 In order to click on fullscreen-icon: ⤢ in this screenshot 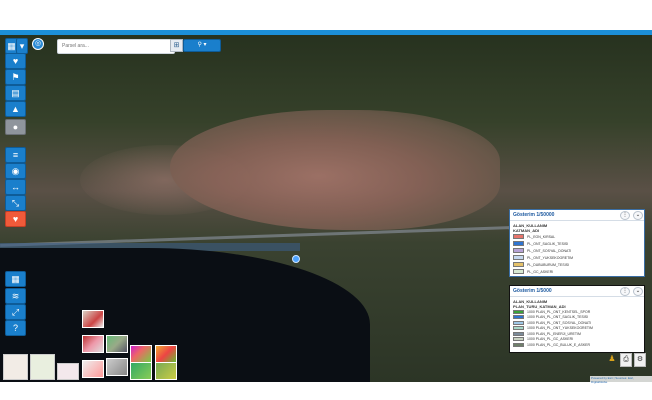, I will do `click(15, 312)`.